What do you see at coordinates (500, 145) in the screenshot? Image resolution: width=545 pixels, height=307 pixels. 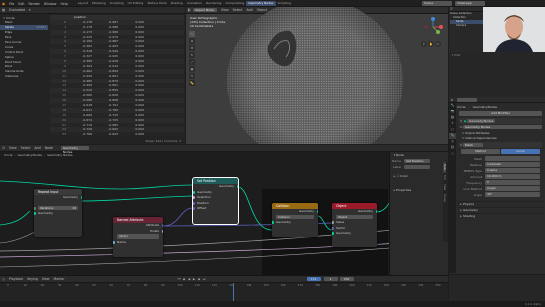 I see `mesh-panel-header: ▾ Mesh` at bounding box center [500, 145].